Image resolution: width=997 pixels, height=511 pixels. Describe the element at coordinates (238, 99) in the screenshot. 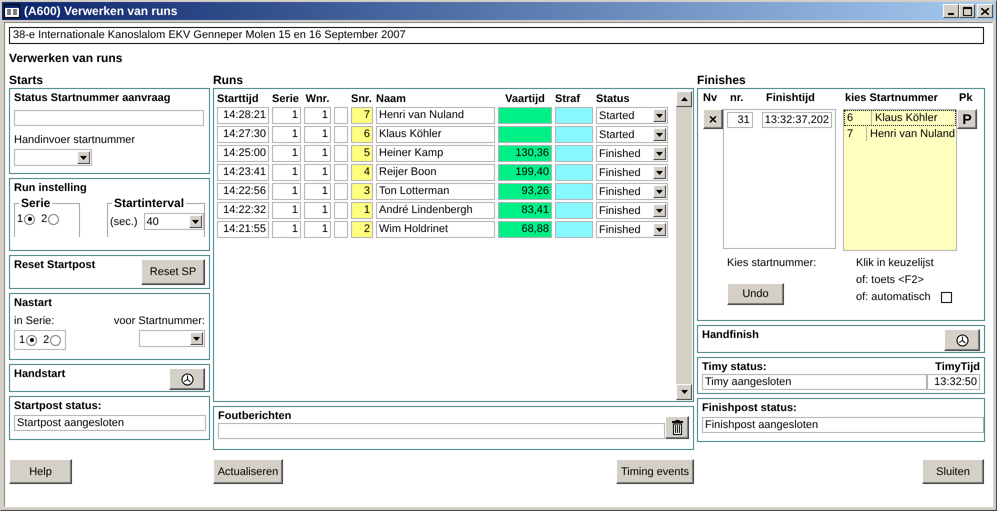

I see `column-header: Starttijd` at that location.